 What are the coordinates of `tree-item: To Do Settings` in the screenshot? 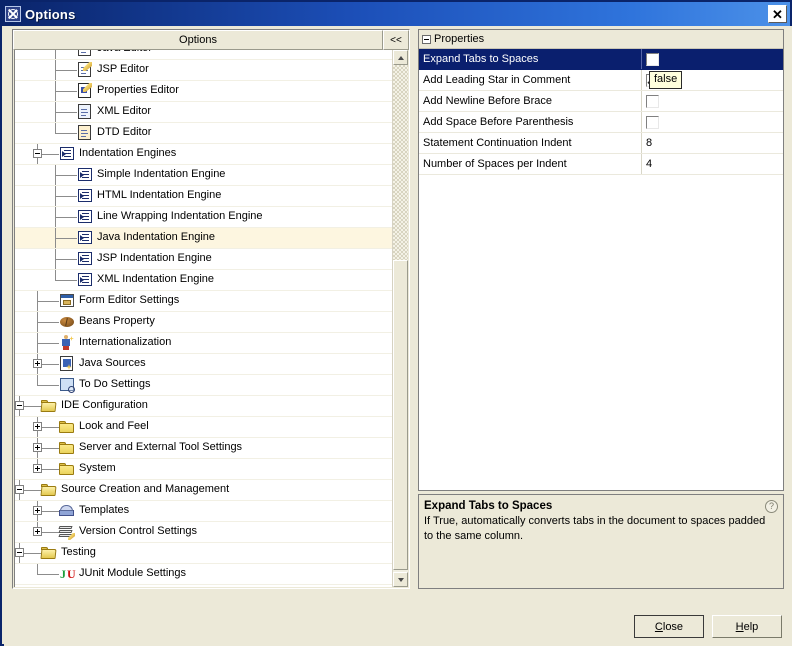 It's located at (205, 385).